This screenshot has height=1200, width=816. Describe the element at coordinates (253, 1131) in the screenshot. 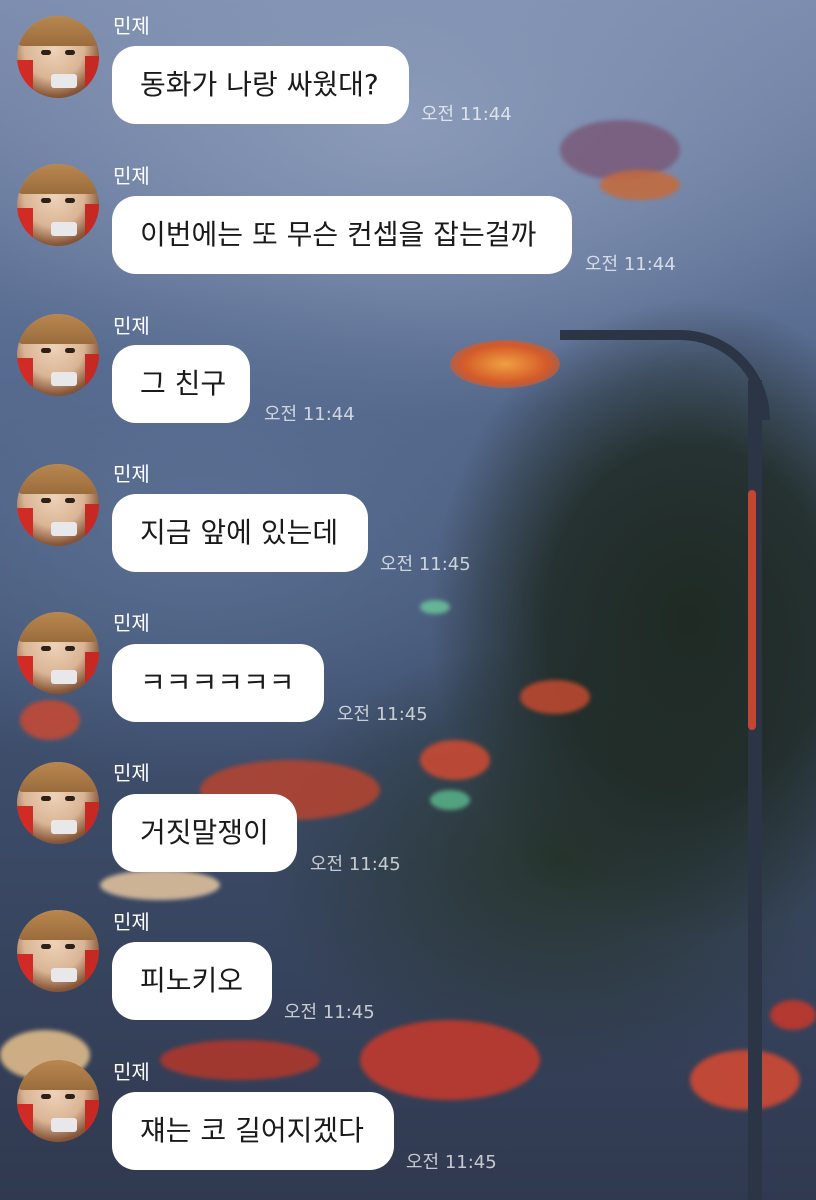

I see `message-bubble: 쟤는 코 길어지겠다` at that location.